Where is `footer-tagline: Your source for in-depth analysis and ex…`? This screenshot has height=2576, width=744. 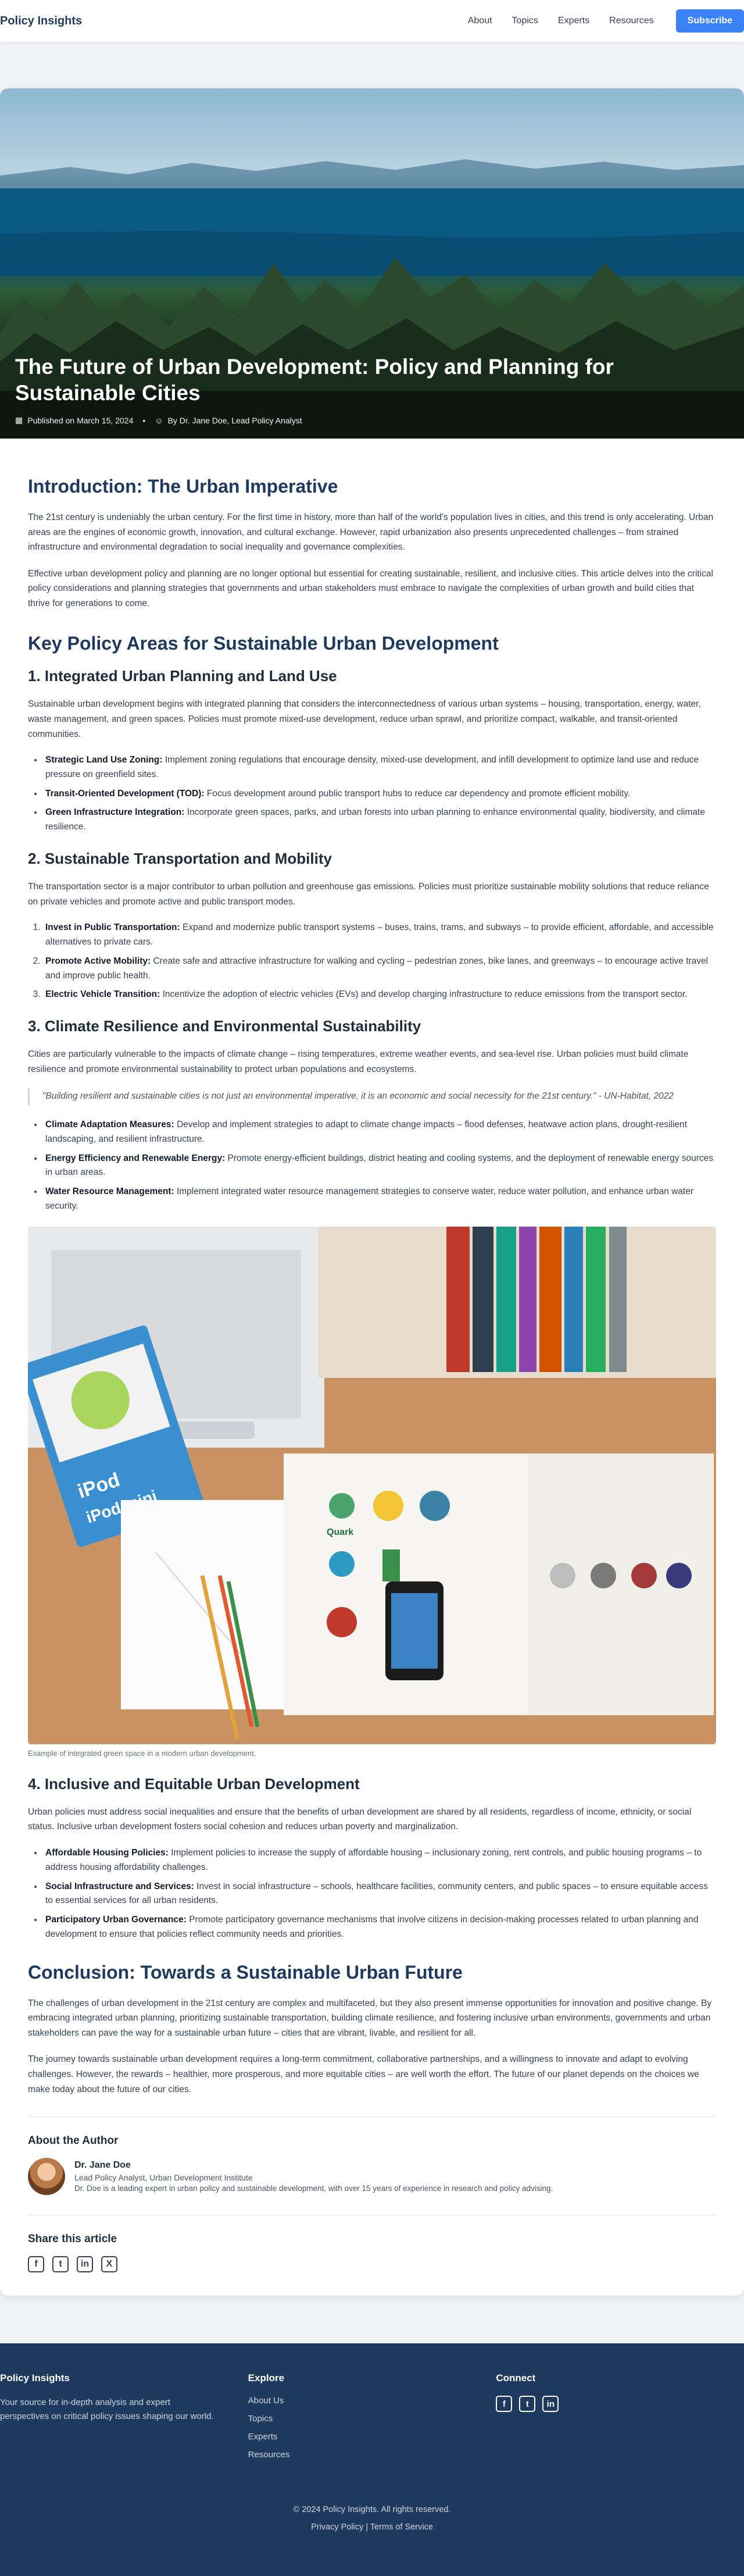 footer-tagline: Your source for in-depth analysis and ex… is located at coordinates (107, 2409).